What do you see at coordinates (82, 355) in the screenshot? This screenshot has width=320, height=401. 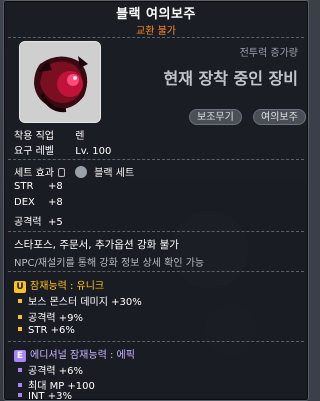 I see `additional-potential-label: 에디셔널 잠재능력 : 에픽` at bounding box center [82, 355].